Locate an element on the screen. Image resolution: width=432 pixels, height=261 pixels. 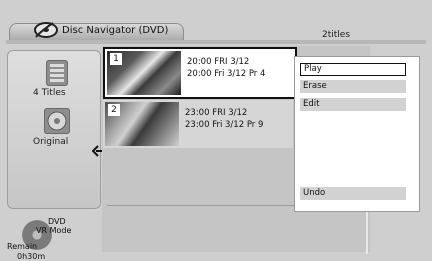
title-record-time: 23:00 FRI 3/12 is located at coordinates (216, 113).